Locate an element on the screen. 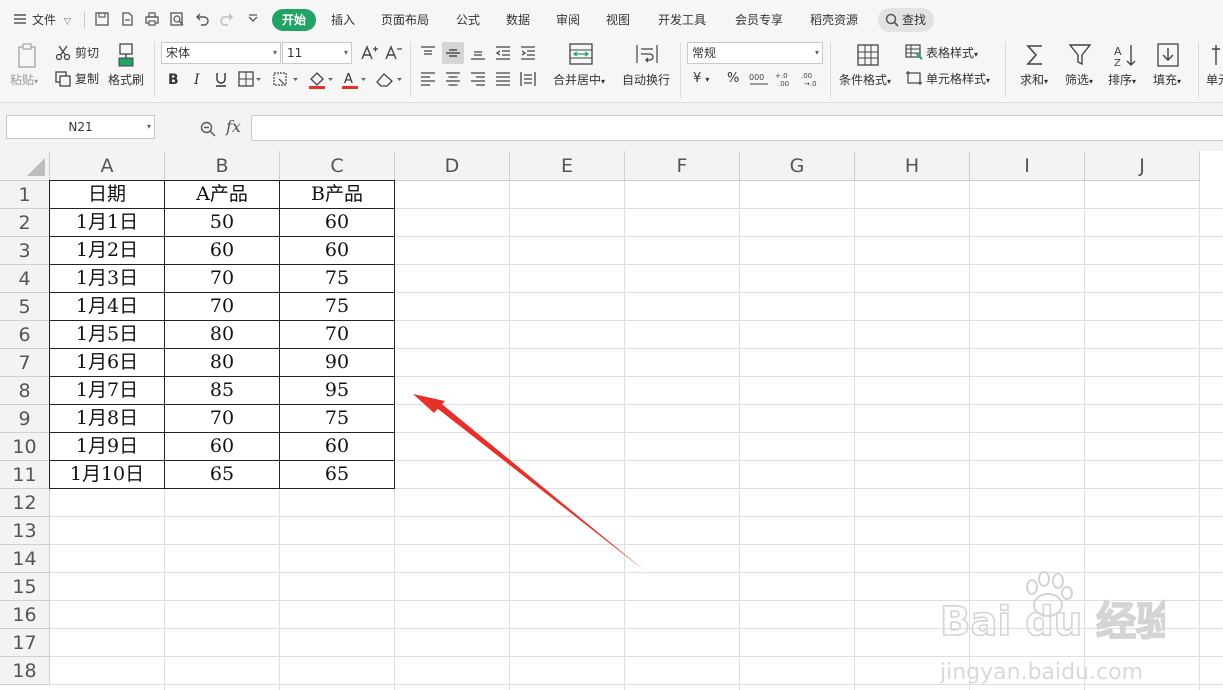  redo-icon is located at coordinates (227, 19).